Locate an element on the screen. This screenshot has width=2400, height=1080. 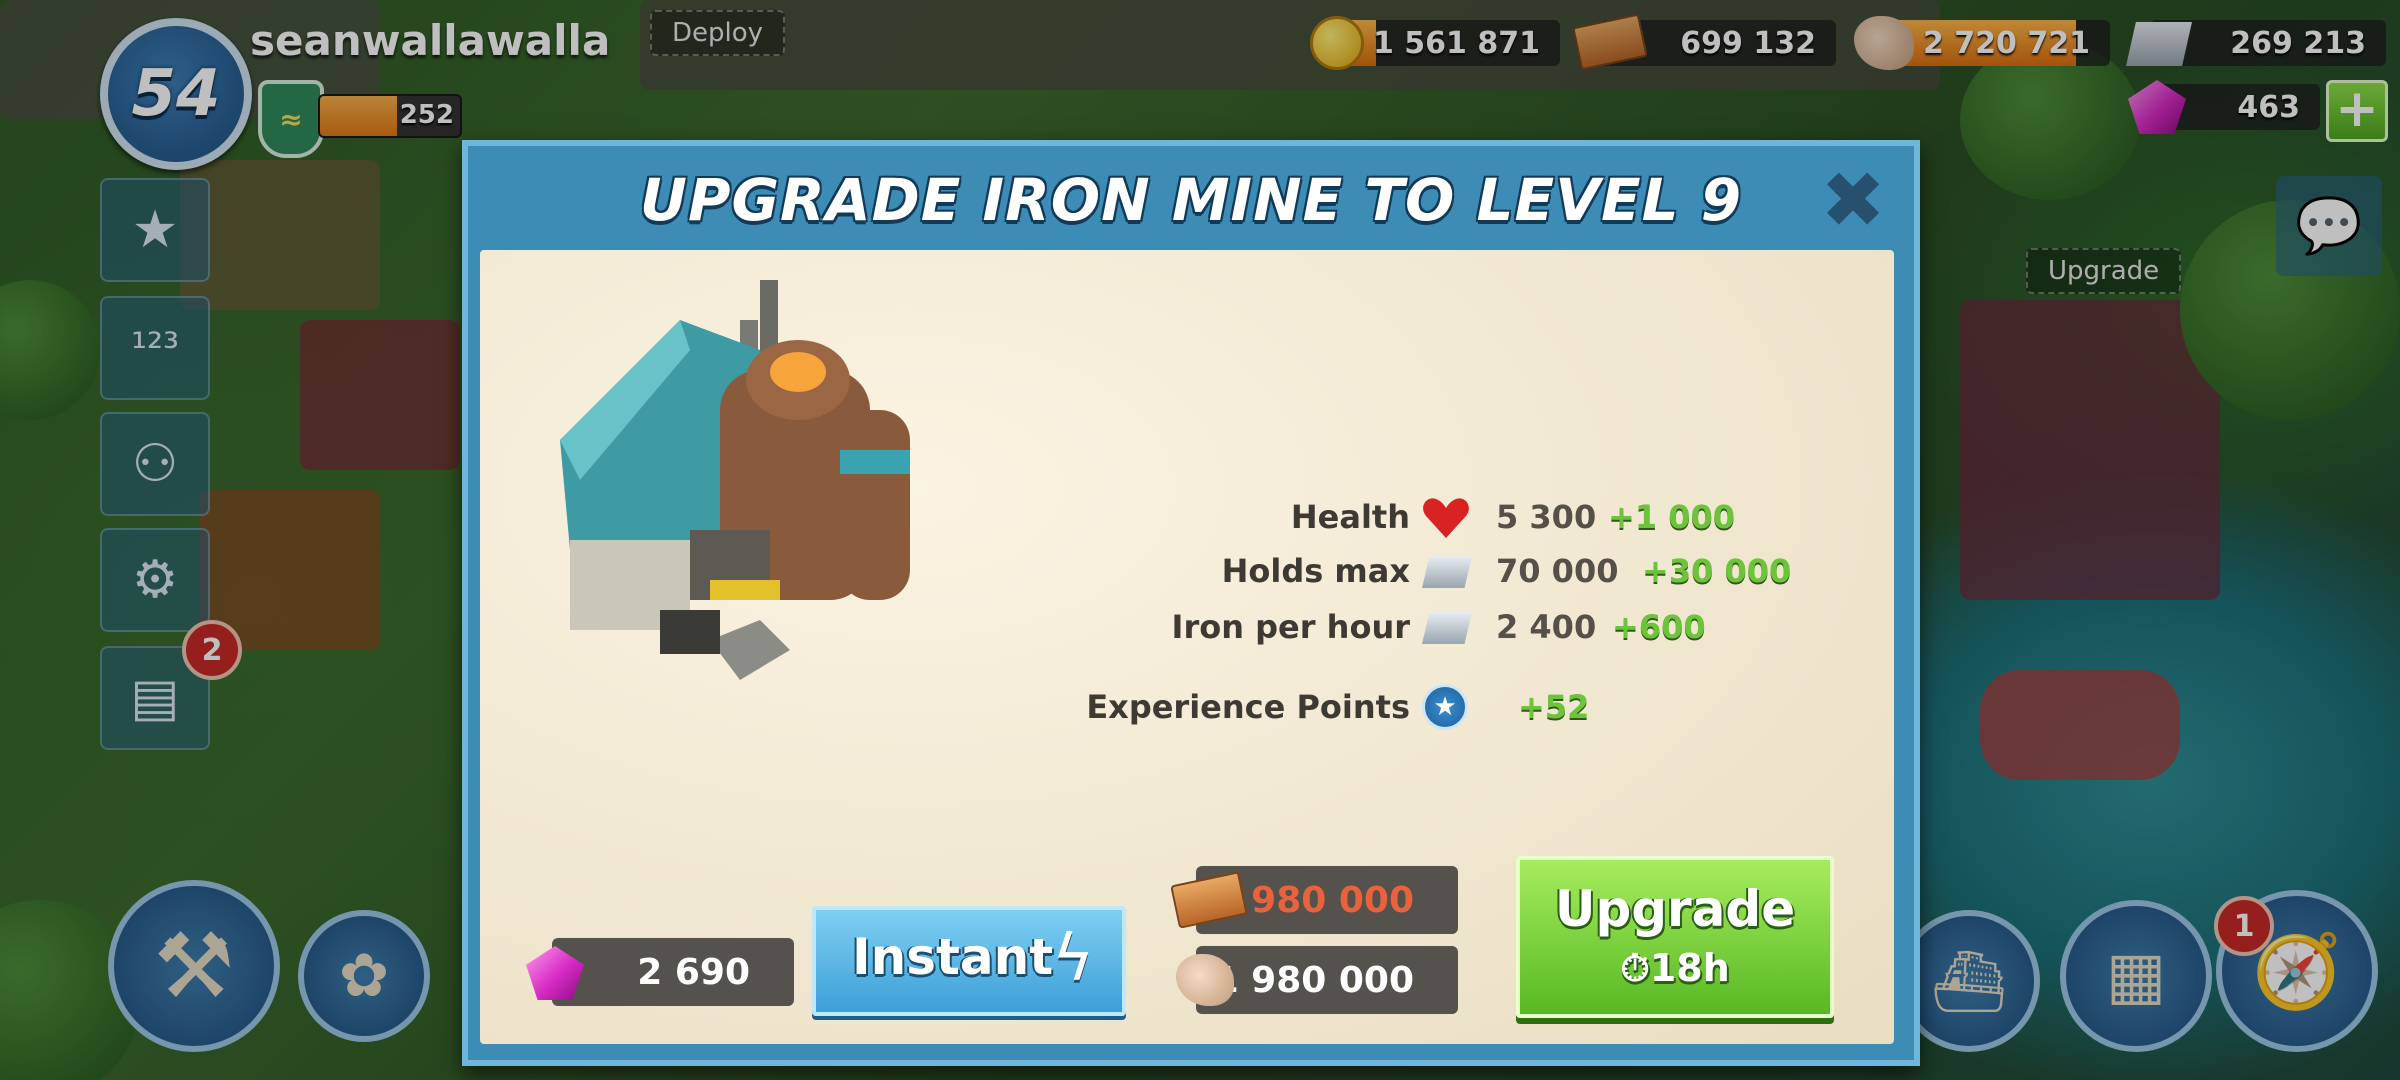
close-button: ✖ is located at coordinates (1853, 201).